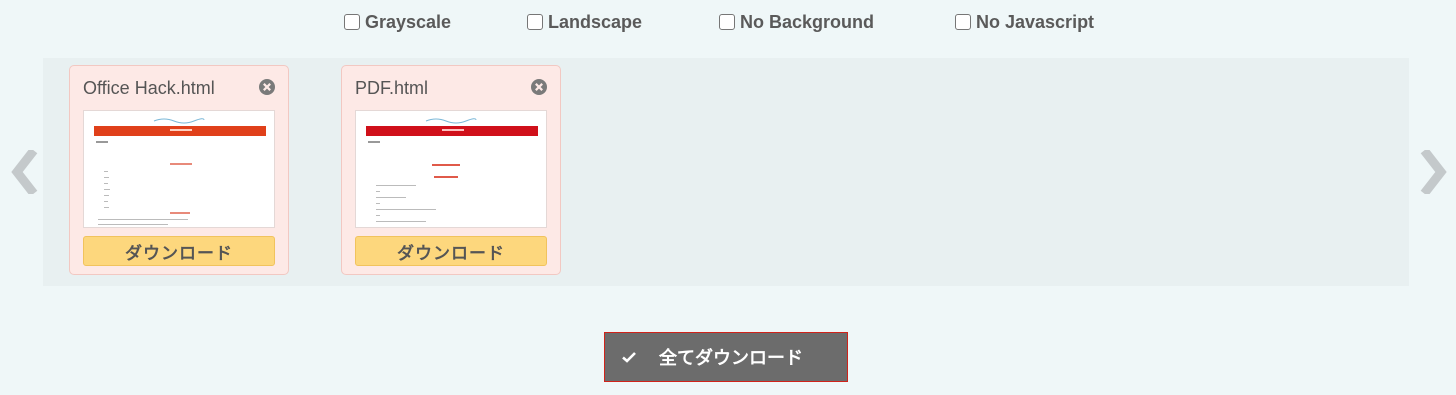  Describe the element at coordinates (408, 21) in the screenshot. I see `grayscale-label: Grayscale` at that location.